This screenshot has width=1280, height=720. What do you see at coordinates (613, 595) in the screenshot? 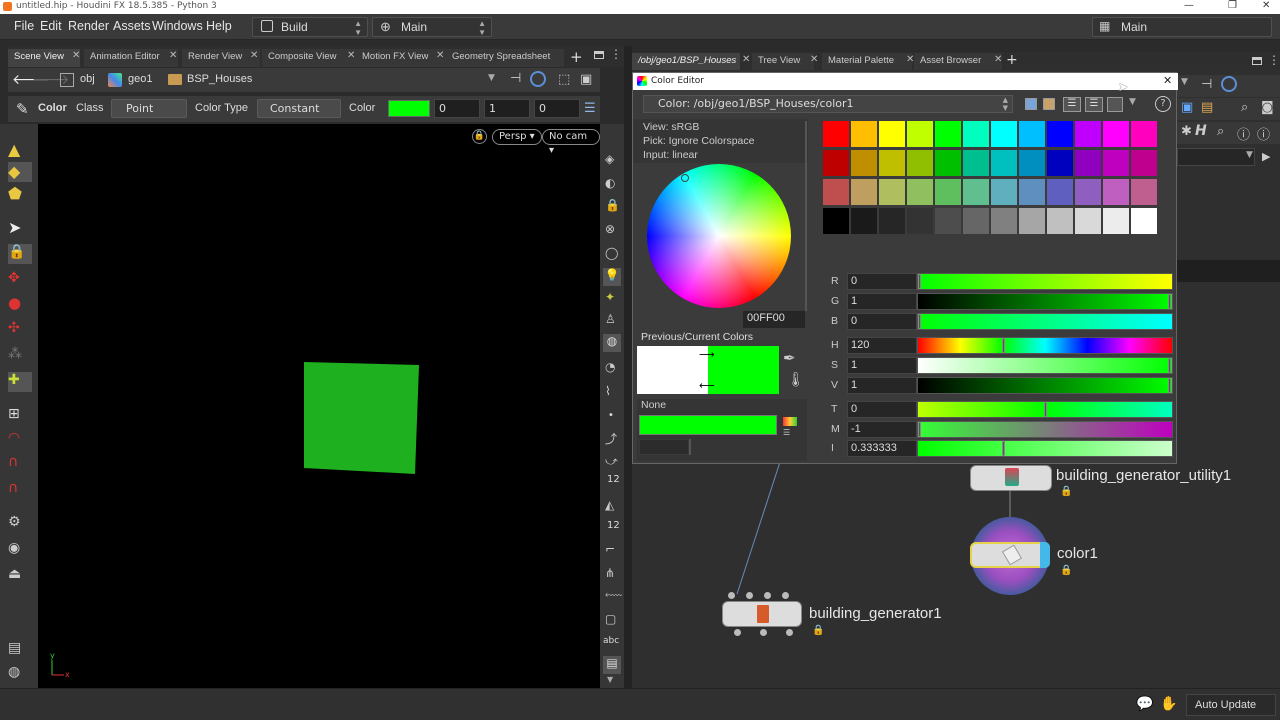
I see `vector-icon: ⬳` at bounding box center [613, 595].